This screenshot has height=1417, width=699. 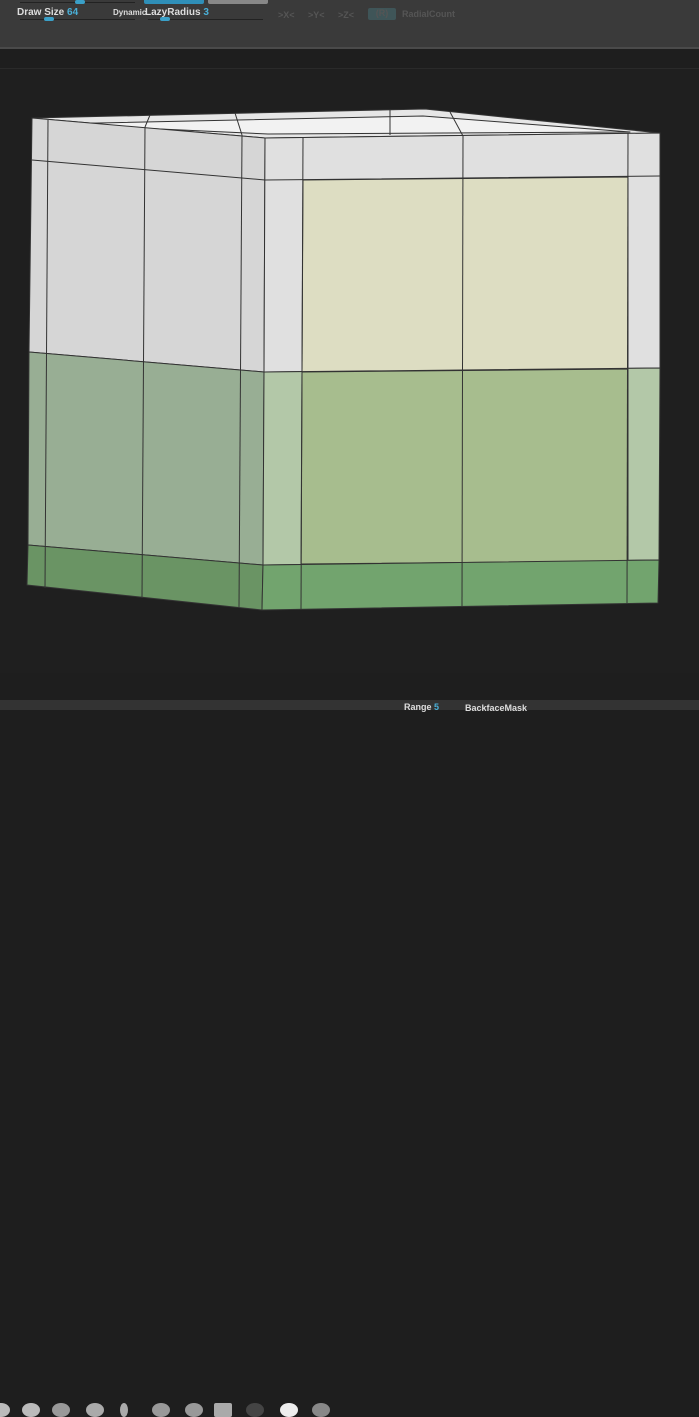 What do you see at coordinates (124, 1410) in the screenshot?
I see `texture-icon` at bounding box center [124, 1410].